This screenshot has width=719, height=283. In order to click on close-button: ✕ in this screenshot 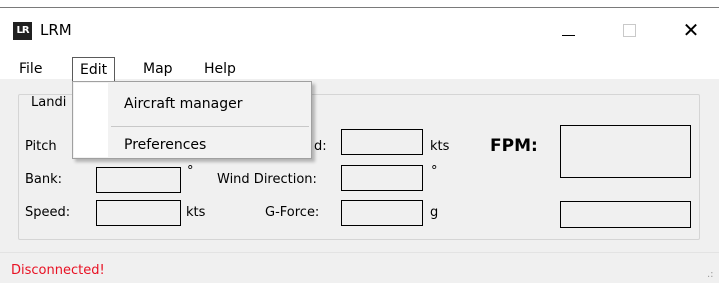, I will do `click(691, 30)`.